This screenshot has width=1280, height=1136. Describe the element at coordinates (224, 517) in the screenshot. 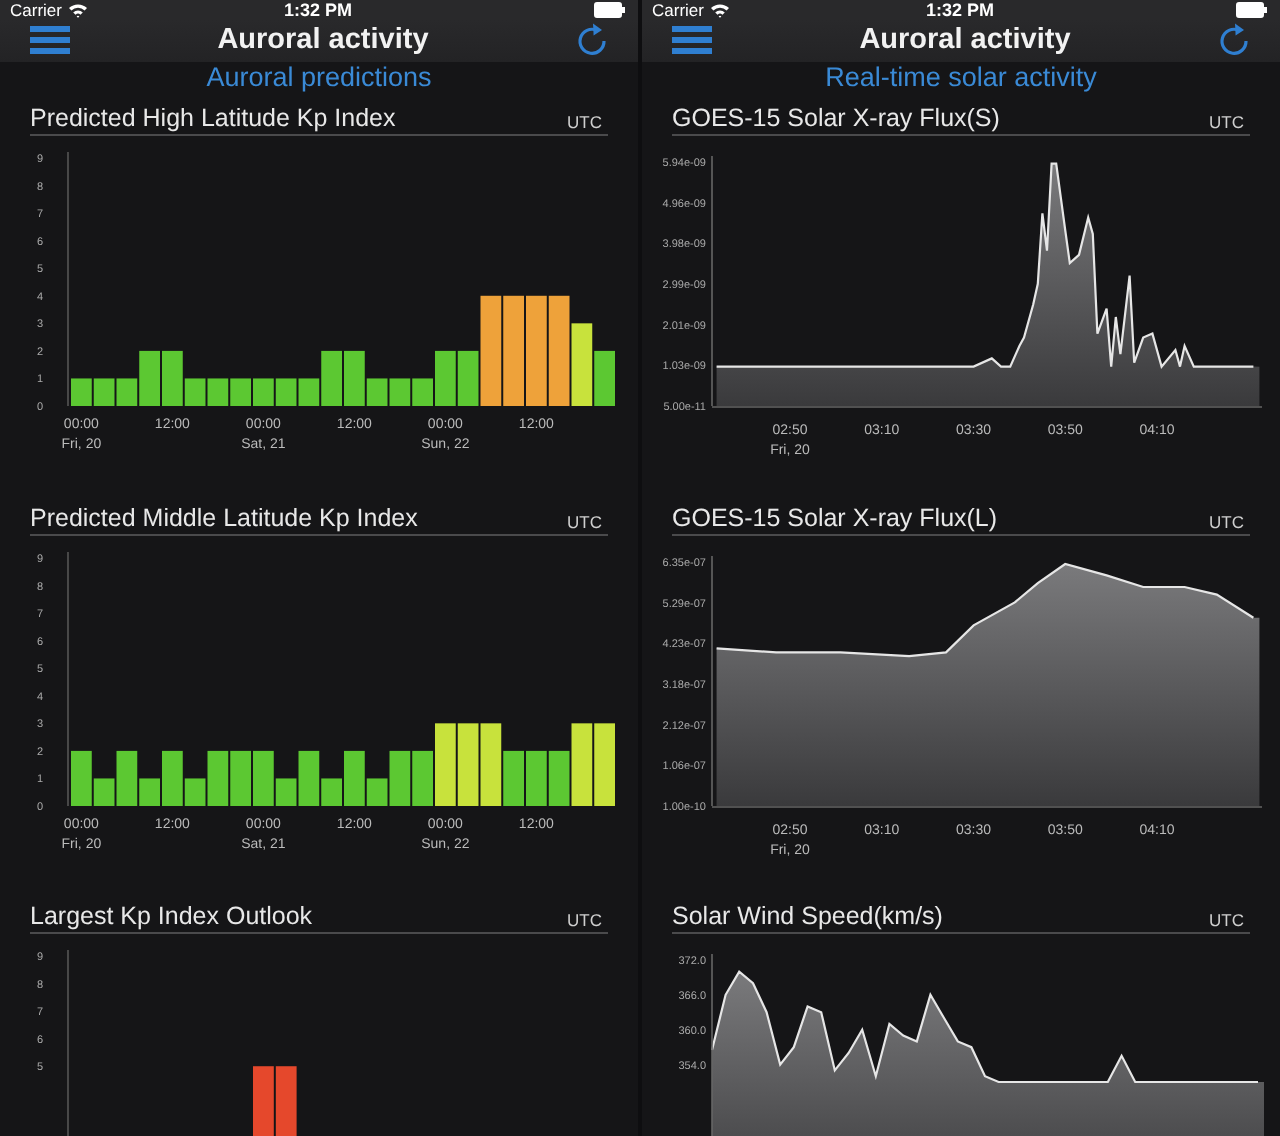

I see `chart-title: Predicted Middle Latitude Kp Index` at that location.